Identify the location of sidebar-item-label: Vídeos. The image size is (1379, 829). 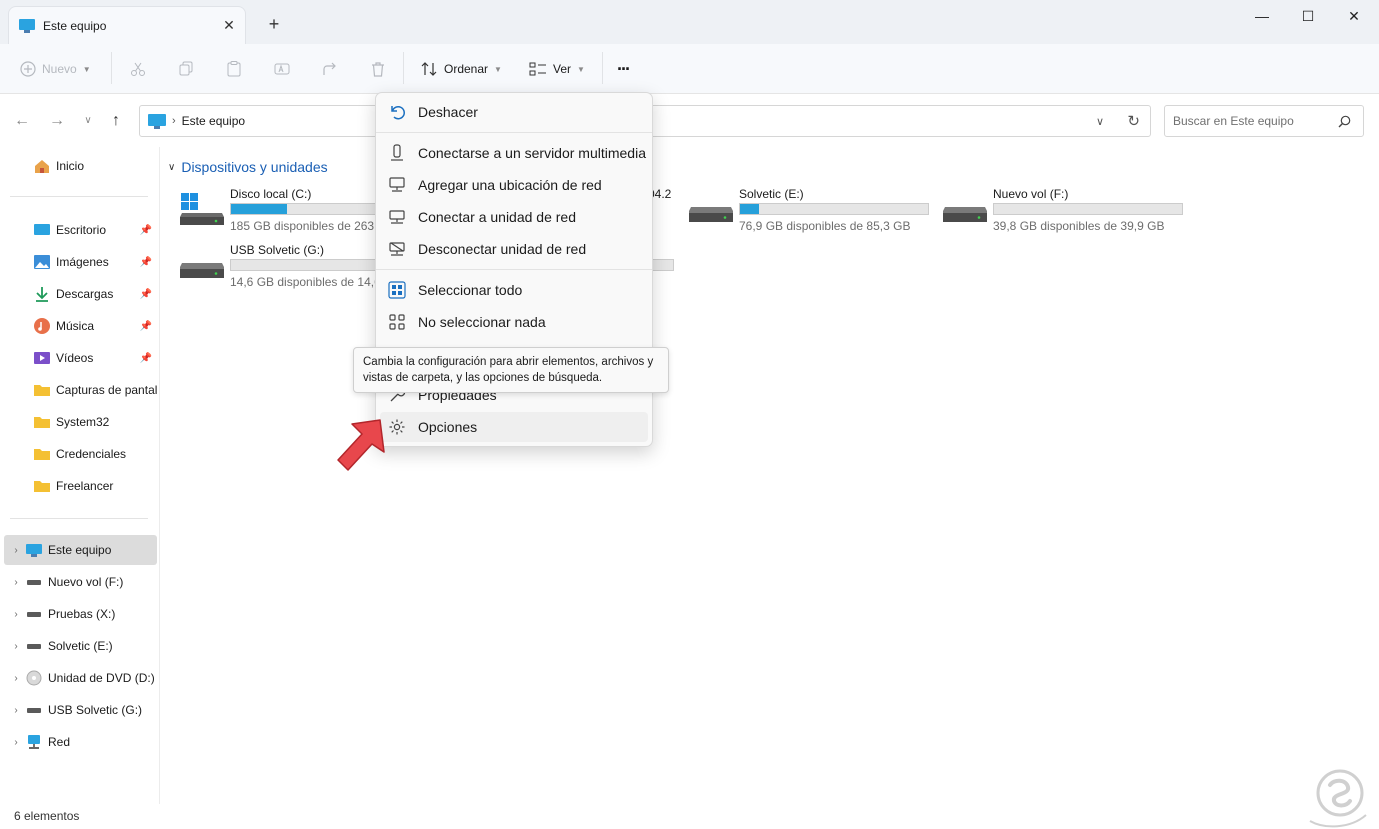
(75, 358).